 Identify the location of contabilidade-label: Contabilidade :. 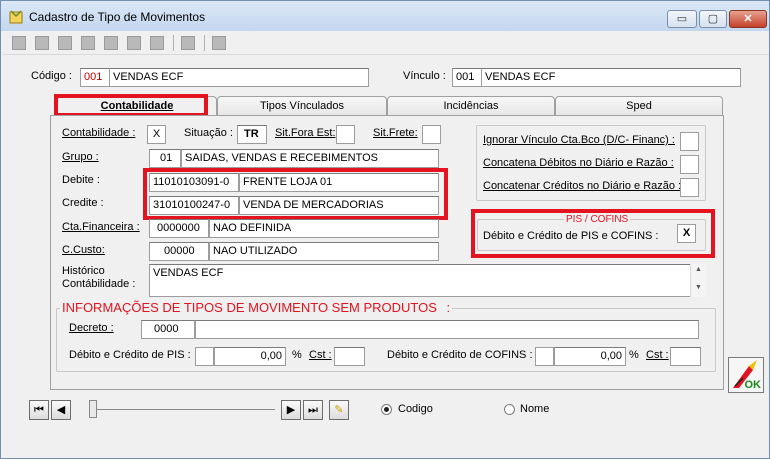
(99, 133).